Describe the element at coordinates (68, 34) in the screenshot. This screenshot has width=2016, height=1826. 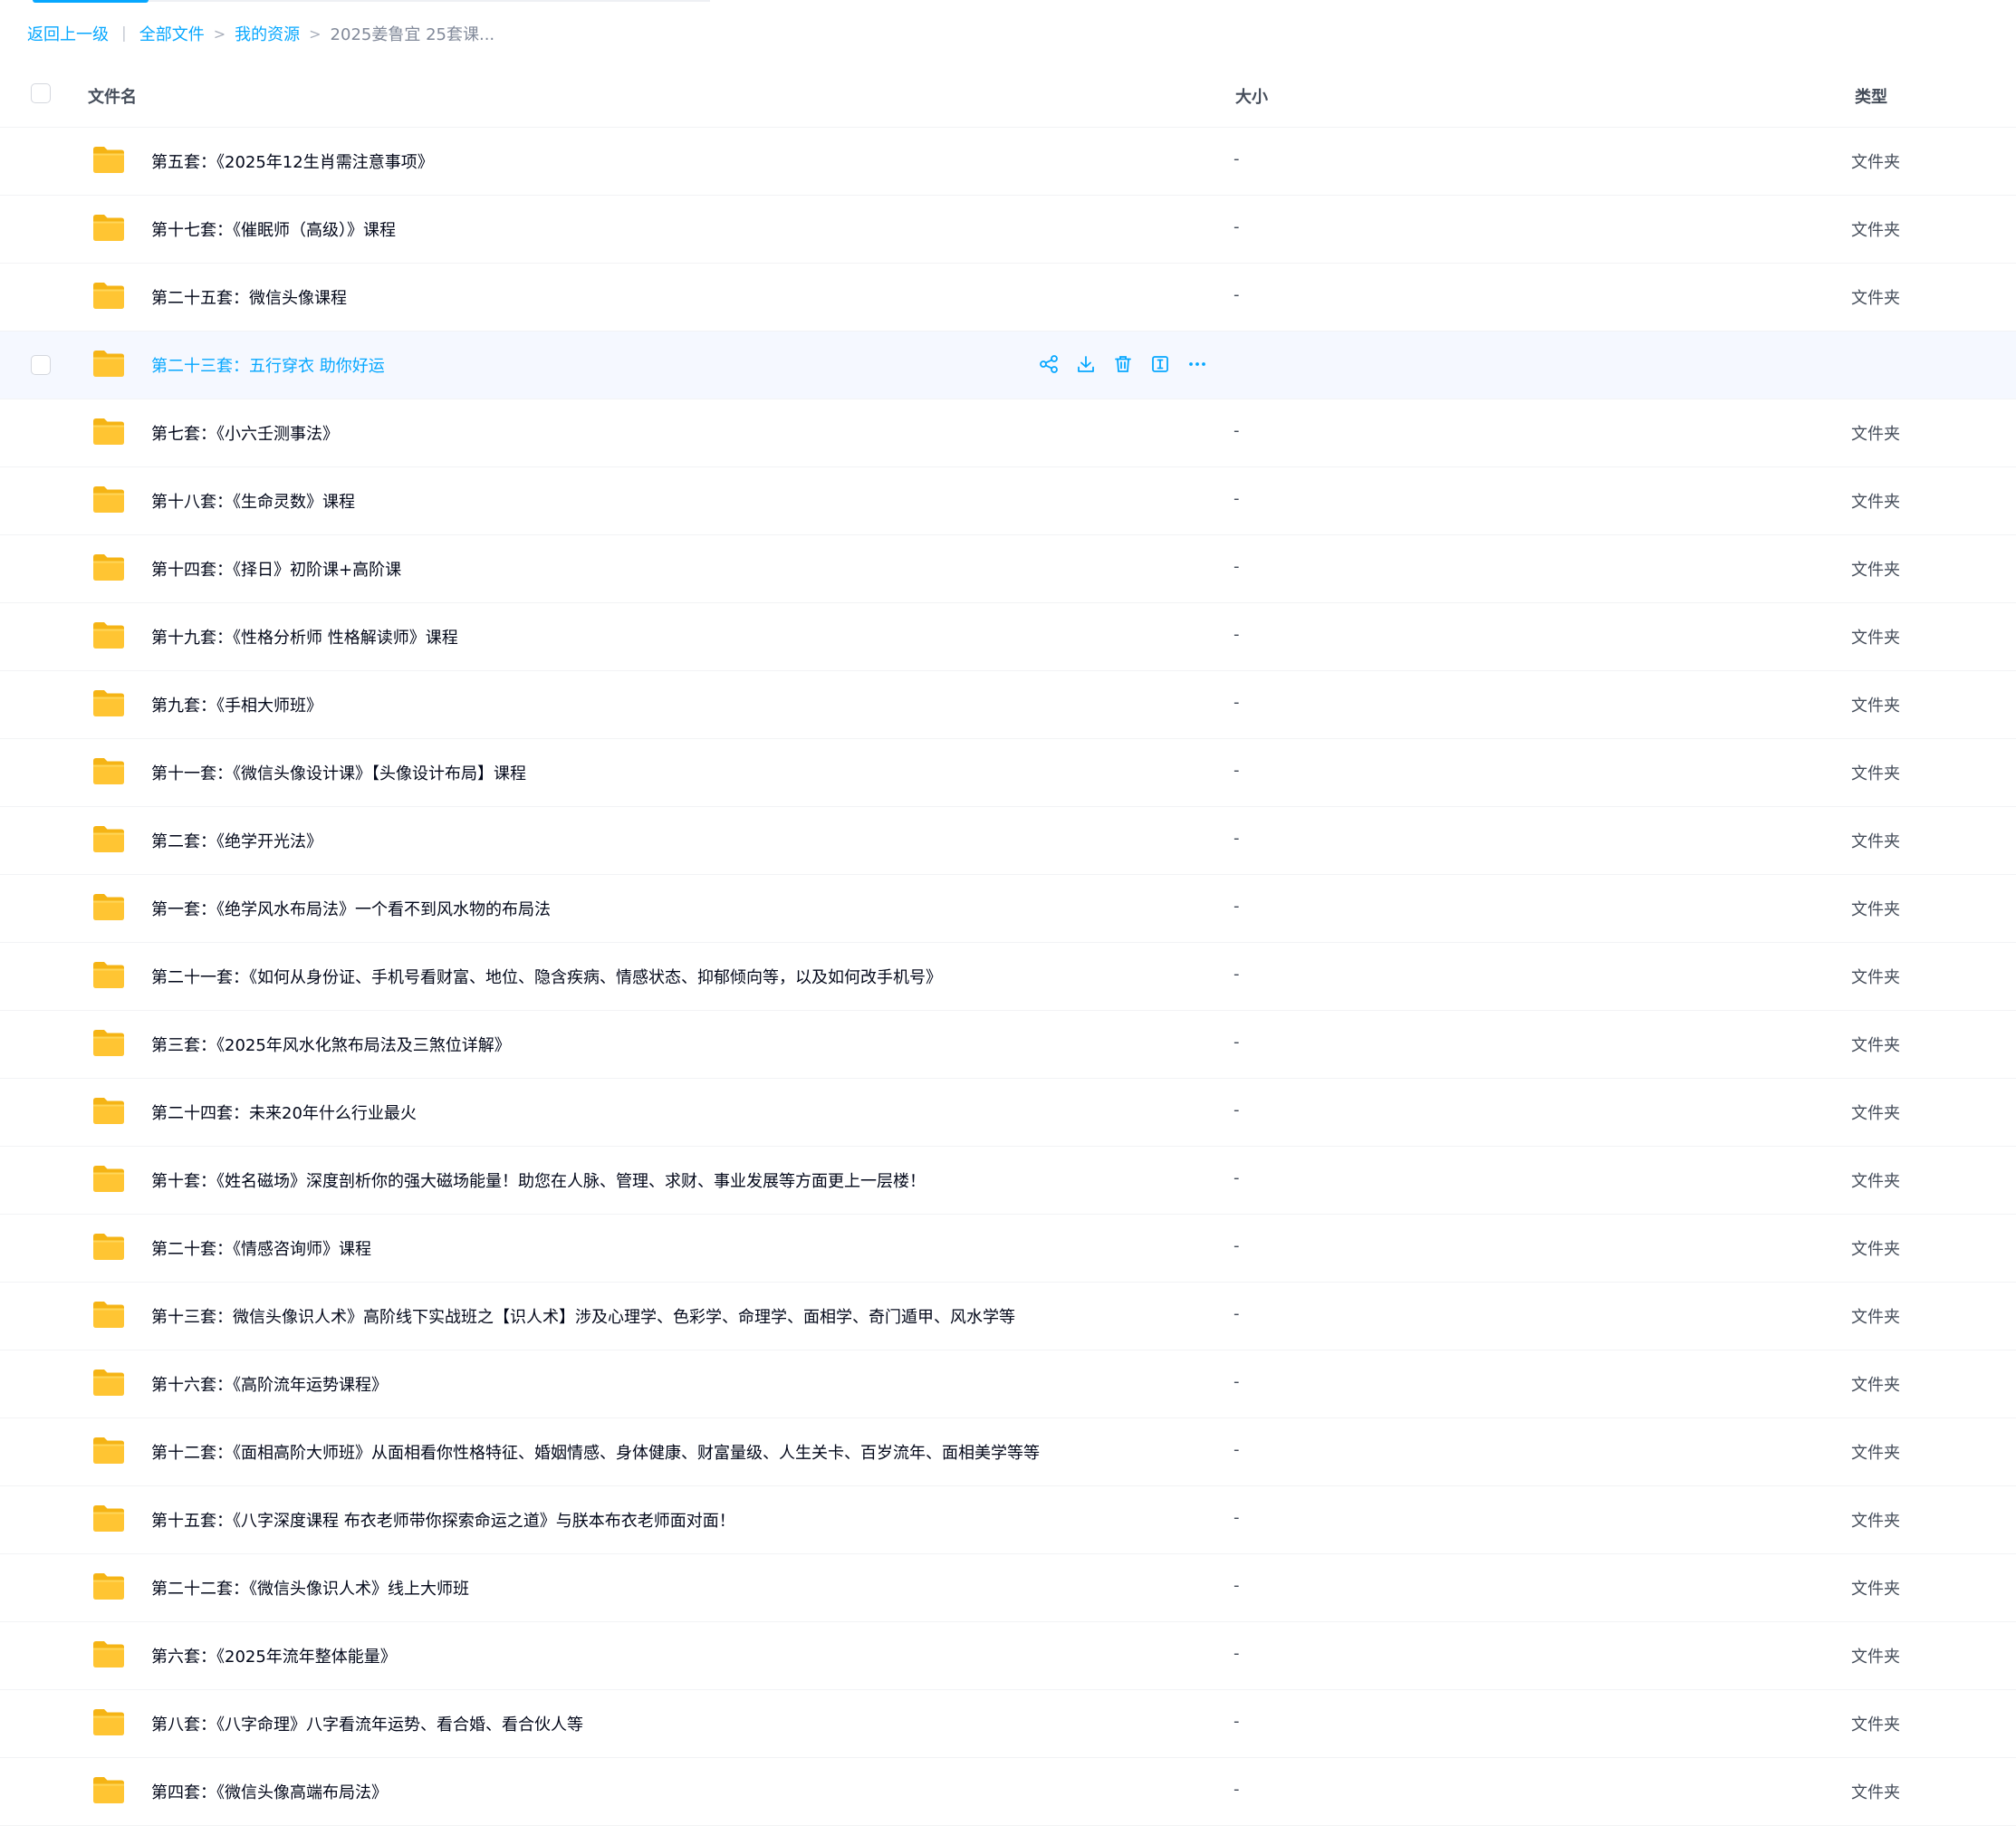
I see `back-link: 返回上一级` at that location.